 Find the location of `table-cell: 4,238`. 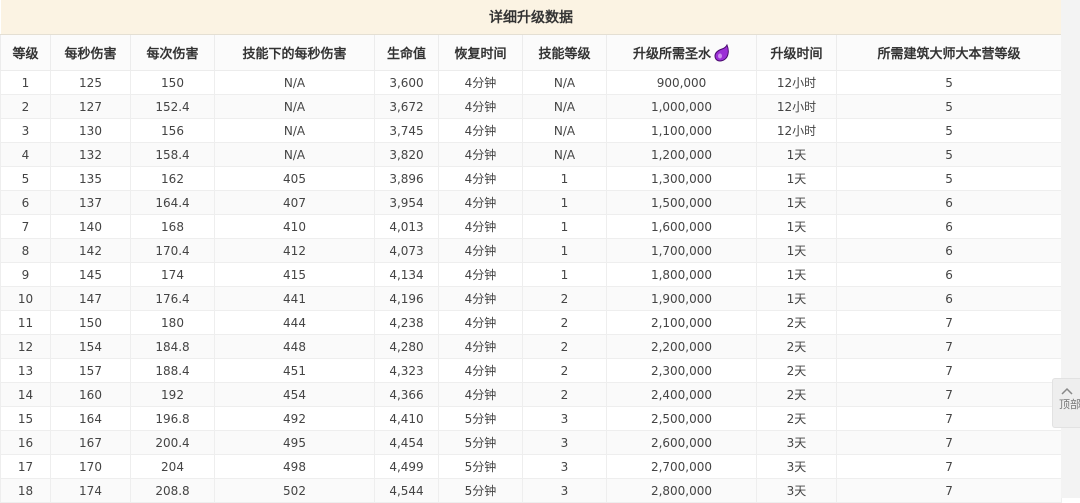

table-cell: 4,238 is located at coordinates (406, 322).